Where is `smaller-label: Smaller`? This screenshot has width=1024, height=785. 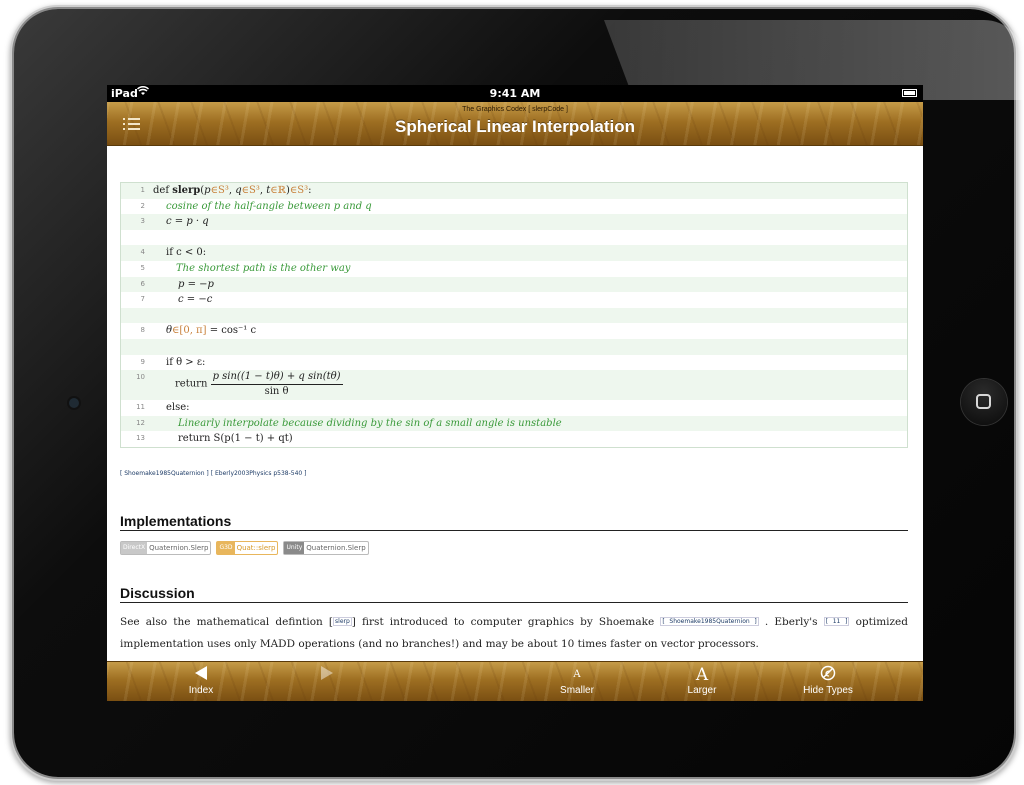
smaller-label: Smaller is located at coordinates (577, 690).